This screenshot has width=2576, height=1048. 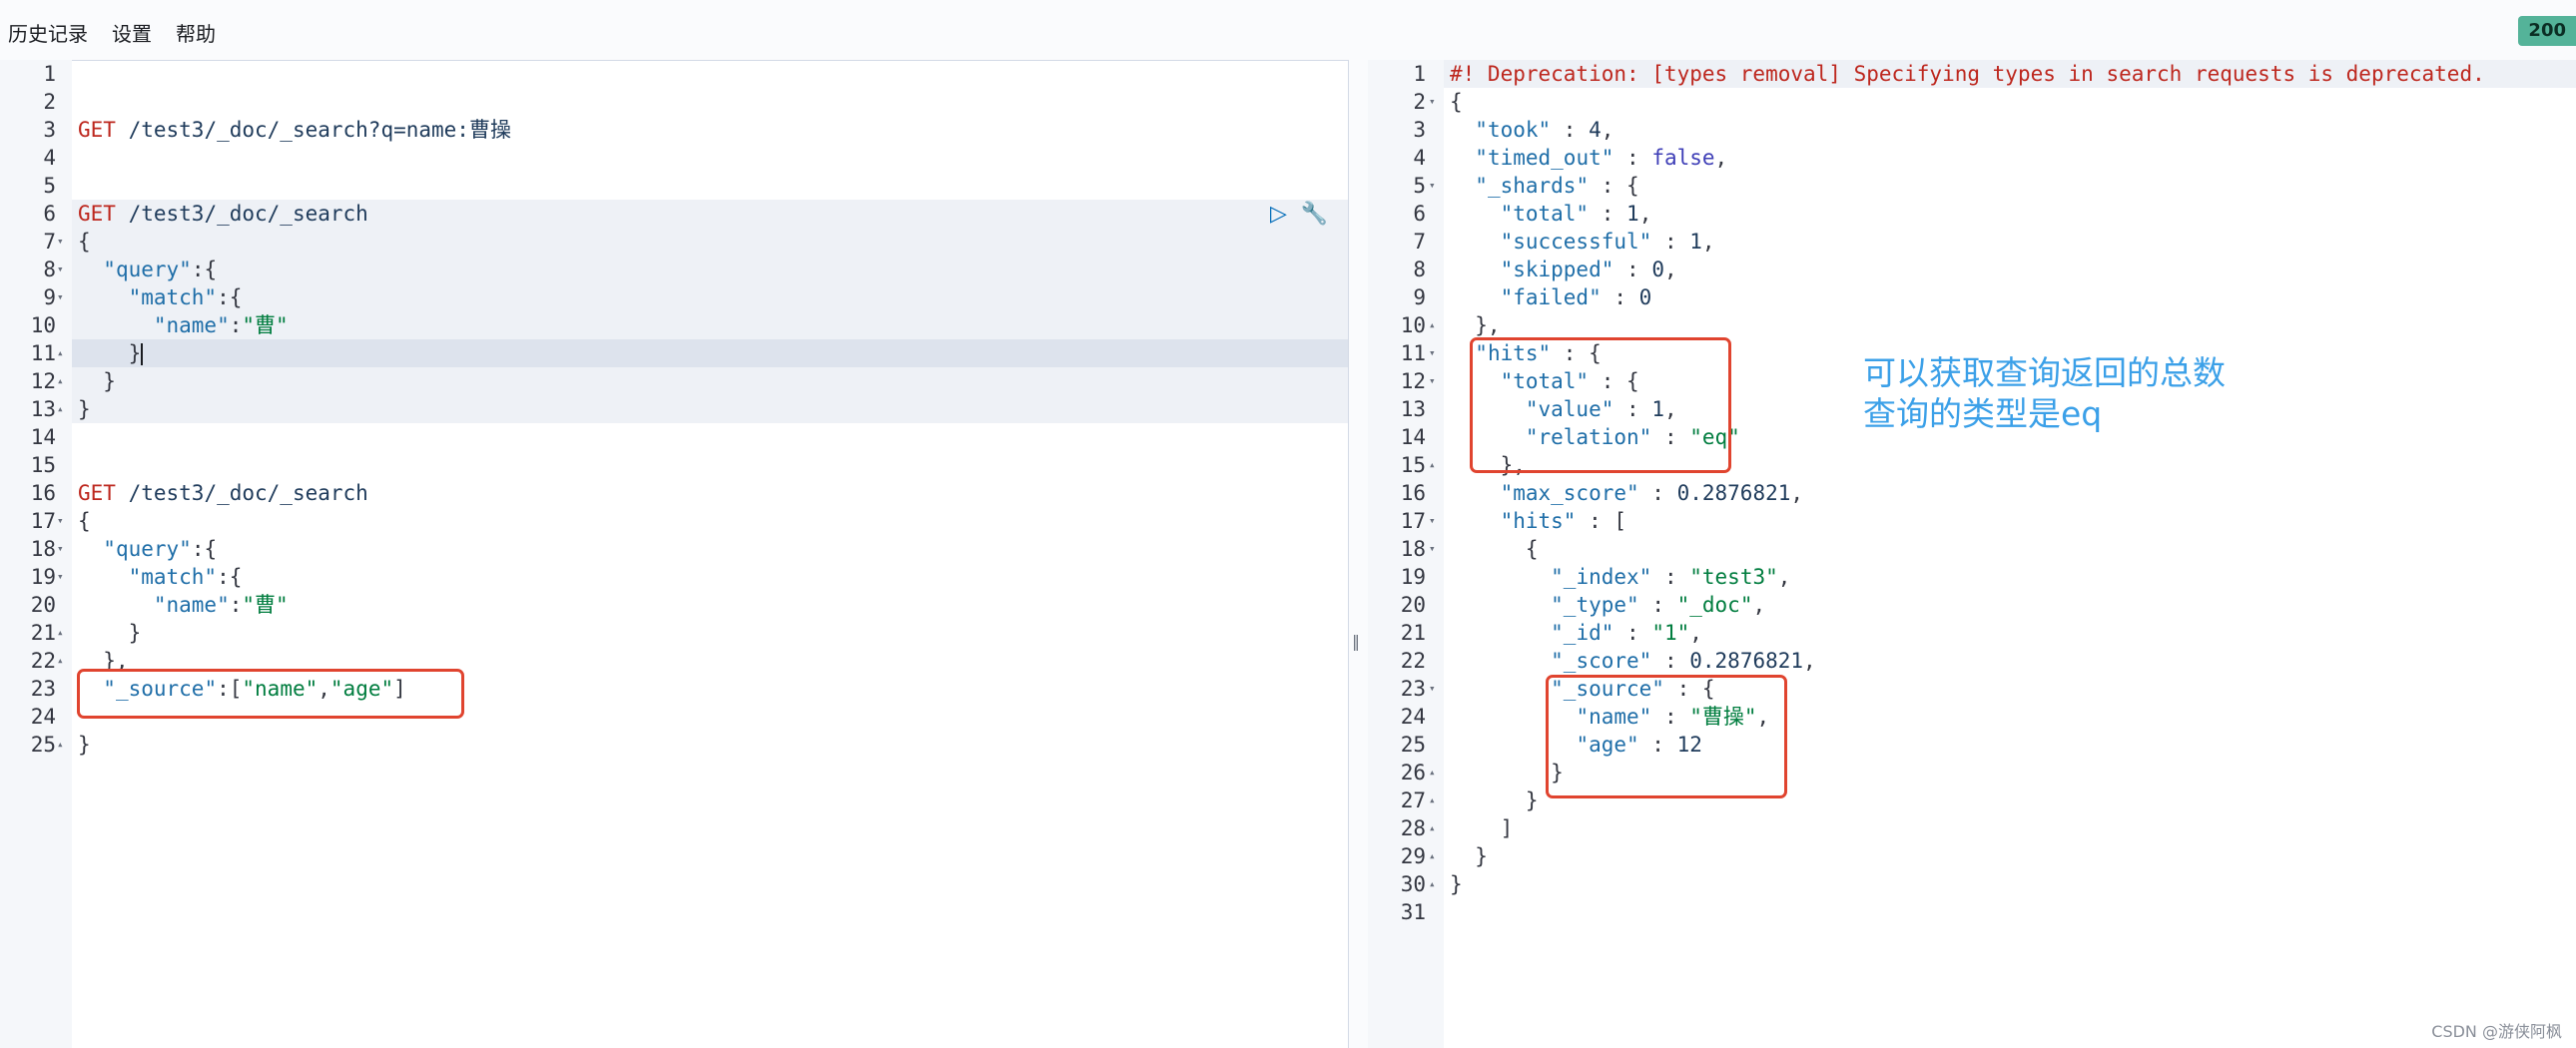 I want to click on line-number: 7, so click(x=49, y=242).